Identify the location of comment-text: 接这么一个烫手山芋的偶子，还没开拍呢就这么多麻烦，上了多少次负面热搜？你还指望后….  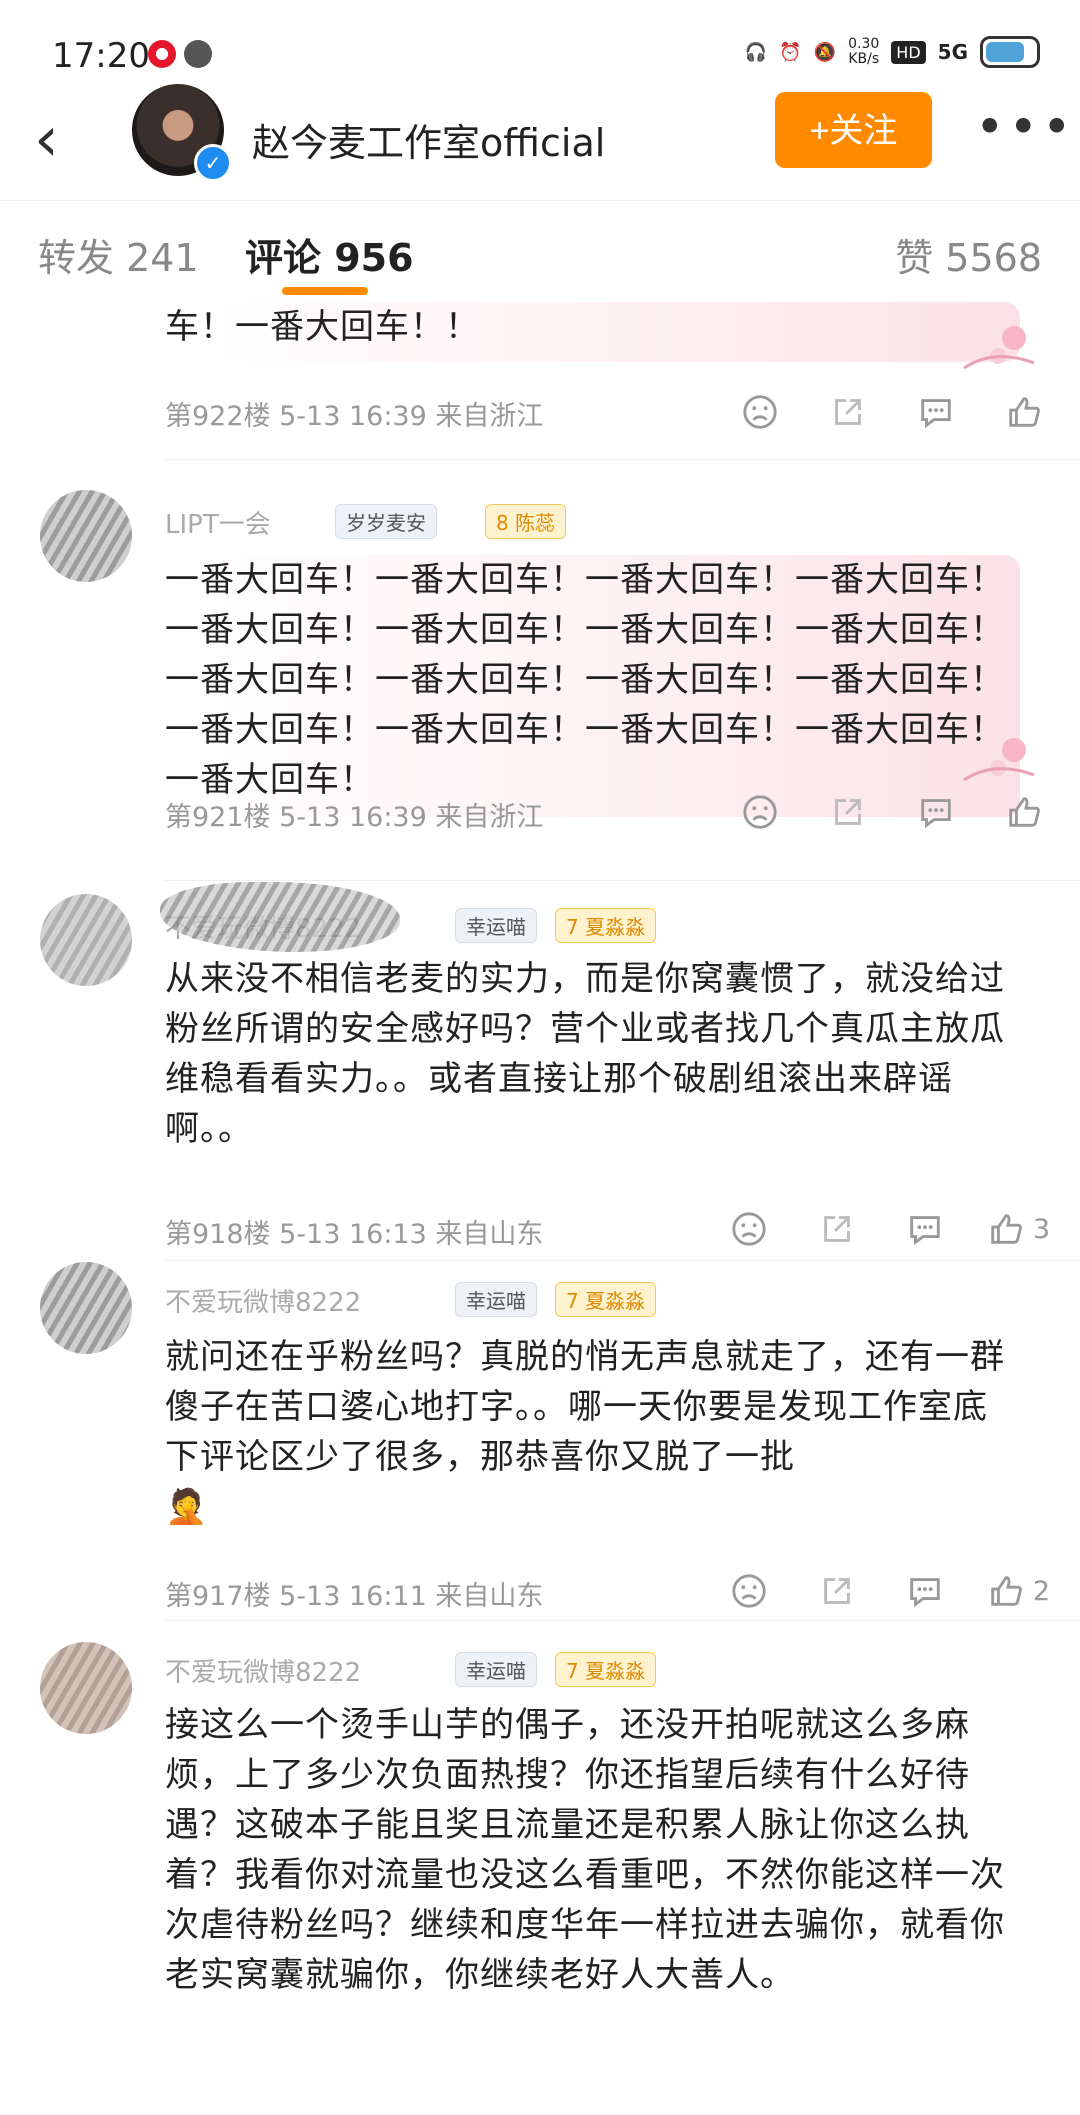
(585, 1850).